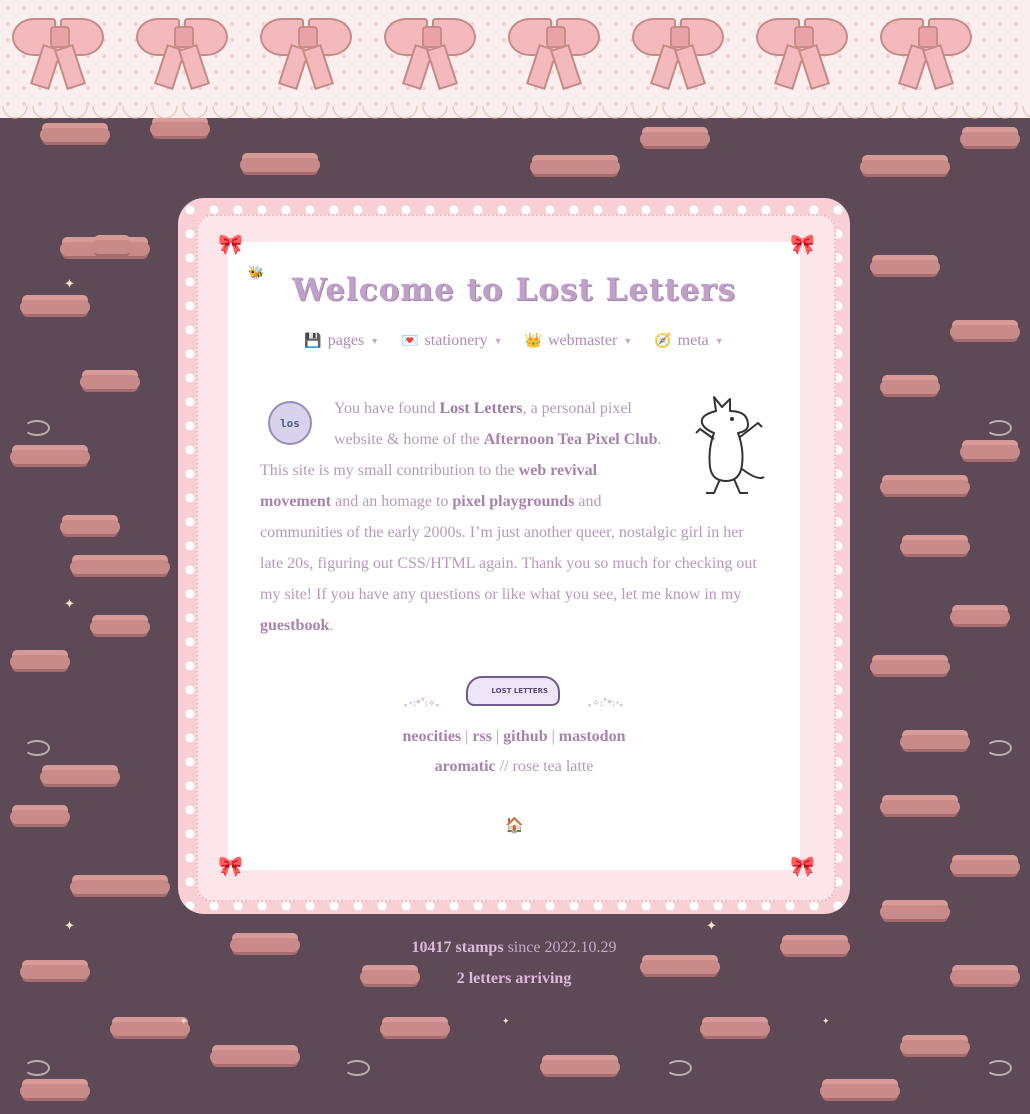  Describe the element at coordinates (546, 766) in the screenshot. I see `scent-text: // rose tea latte` at that location.